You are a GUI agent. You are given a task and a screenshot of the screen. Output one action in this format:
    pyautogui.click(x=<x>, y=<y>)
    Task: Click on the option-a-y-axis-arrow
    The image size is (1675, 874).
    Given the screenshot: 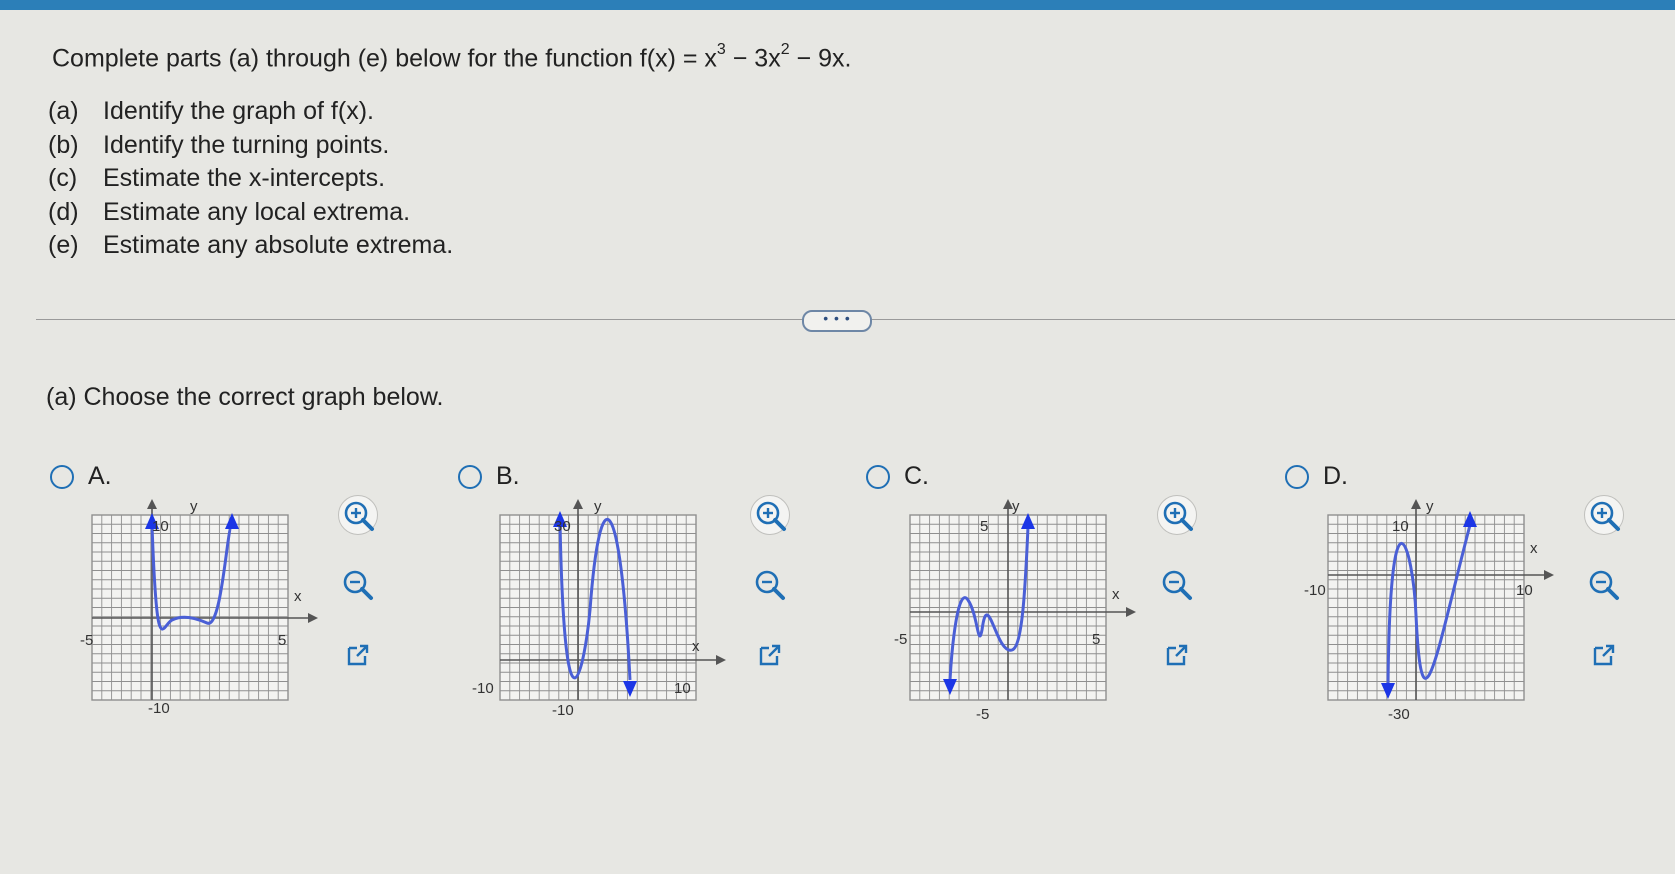 What is the action you would take?
    pyautogui.click(x=152, y=504)
    